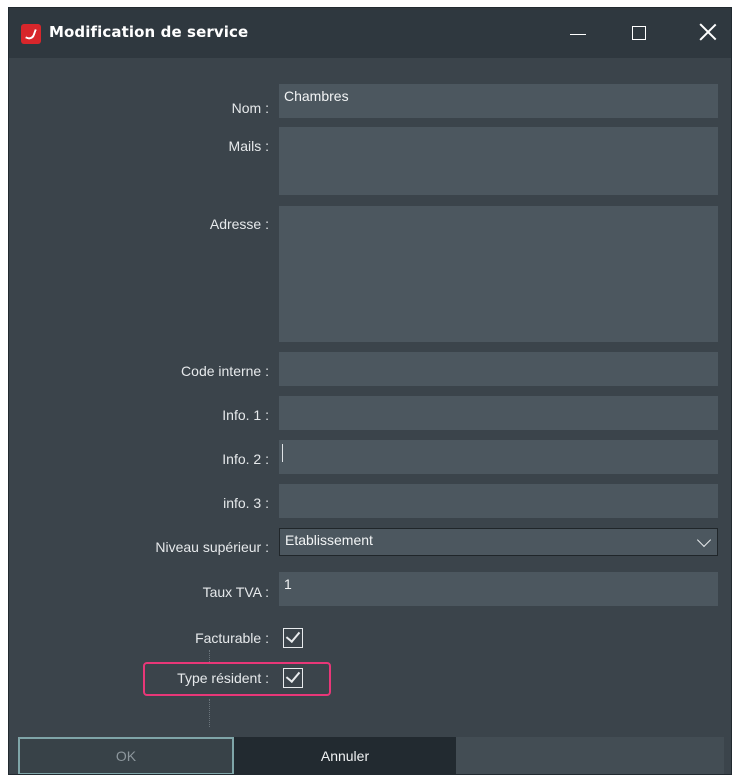 This screenshot has width=740, height=780. Describe the element at coordinates (316, 96) in the screenshot. I see `nom-value: Chambres` at that location.